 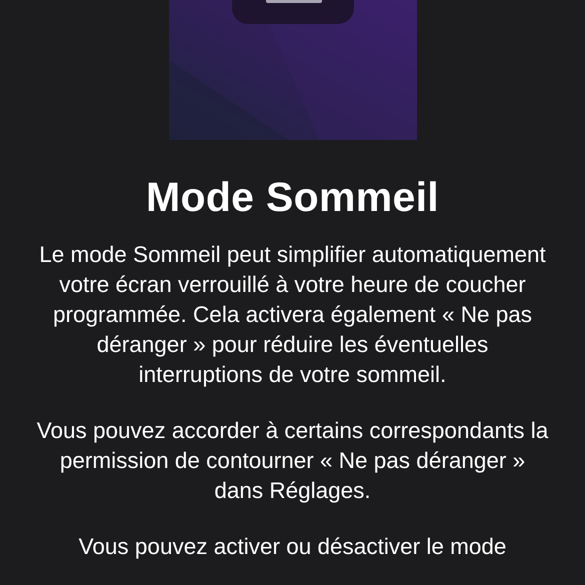 What do you see at coordinates (292, 197) in the screenshot?
I see `page-title: Mode Sommeil` at bounding box center [292, 197].